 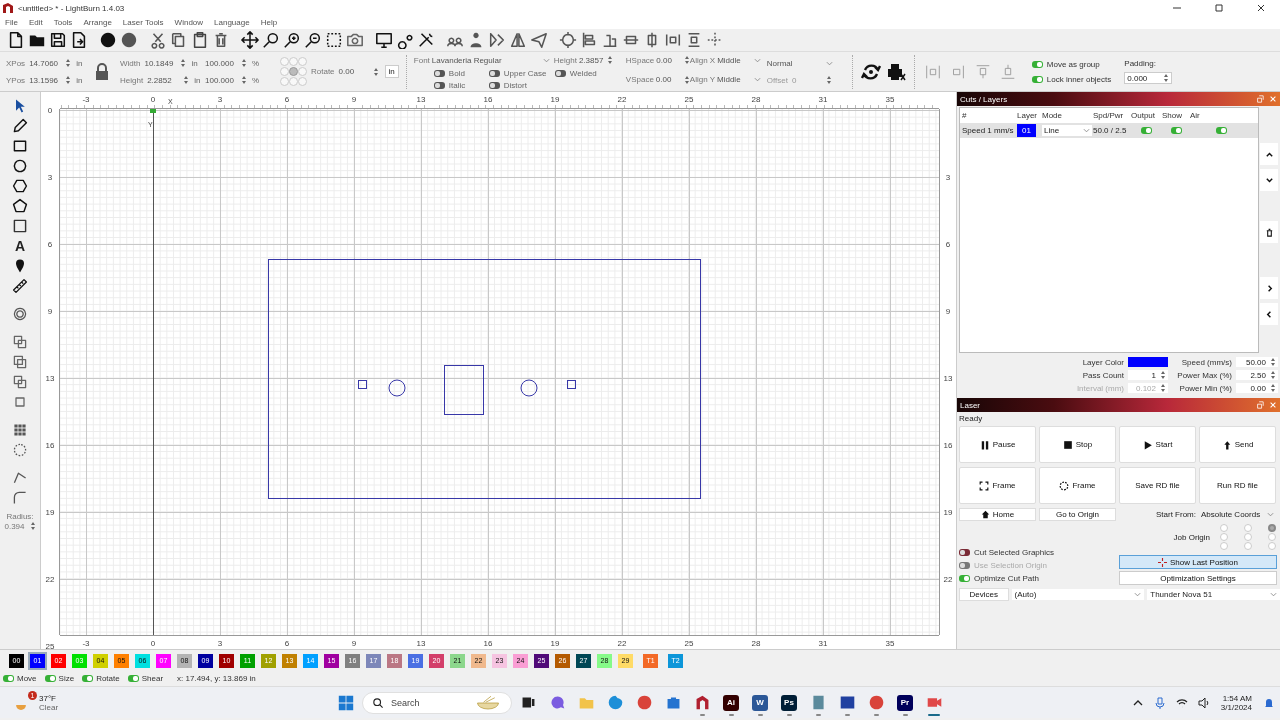 What do you see at coordinates (269, 22) in the screenshot?
I see `menu-item: Help` at bounding box center [269, 22].